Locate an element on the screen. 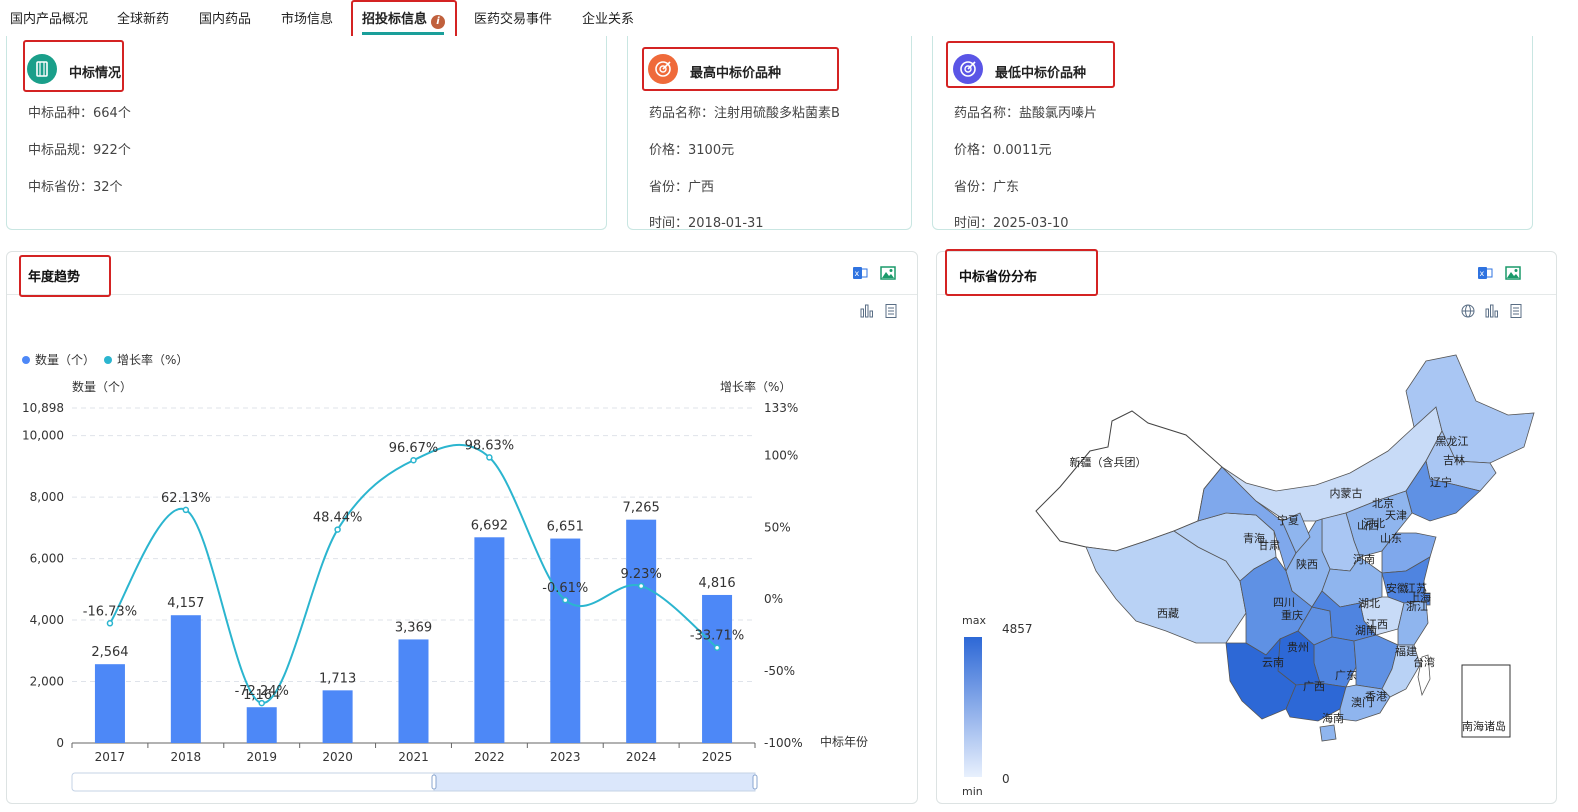  province-label: 天津 is located at coordinates (1396, 515).